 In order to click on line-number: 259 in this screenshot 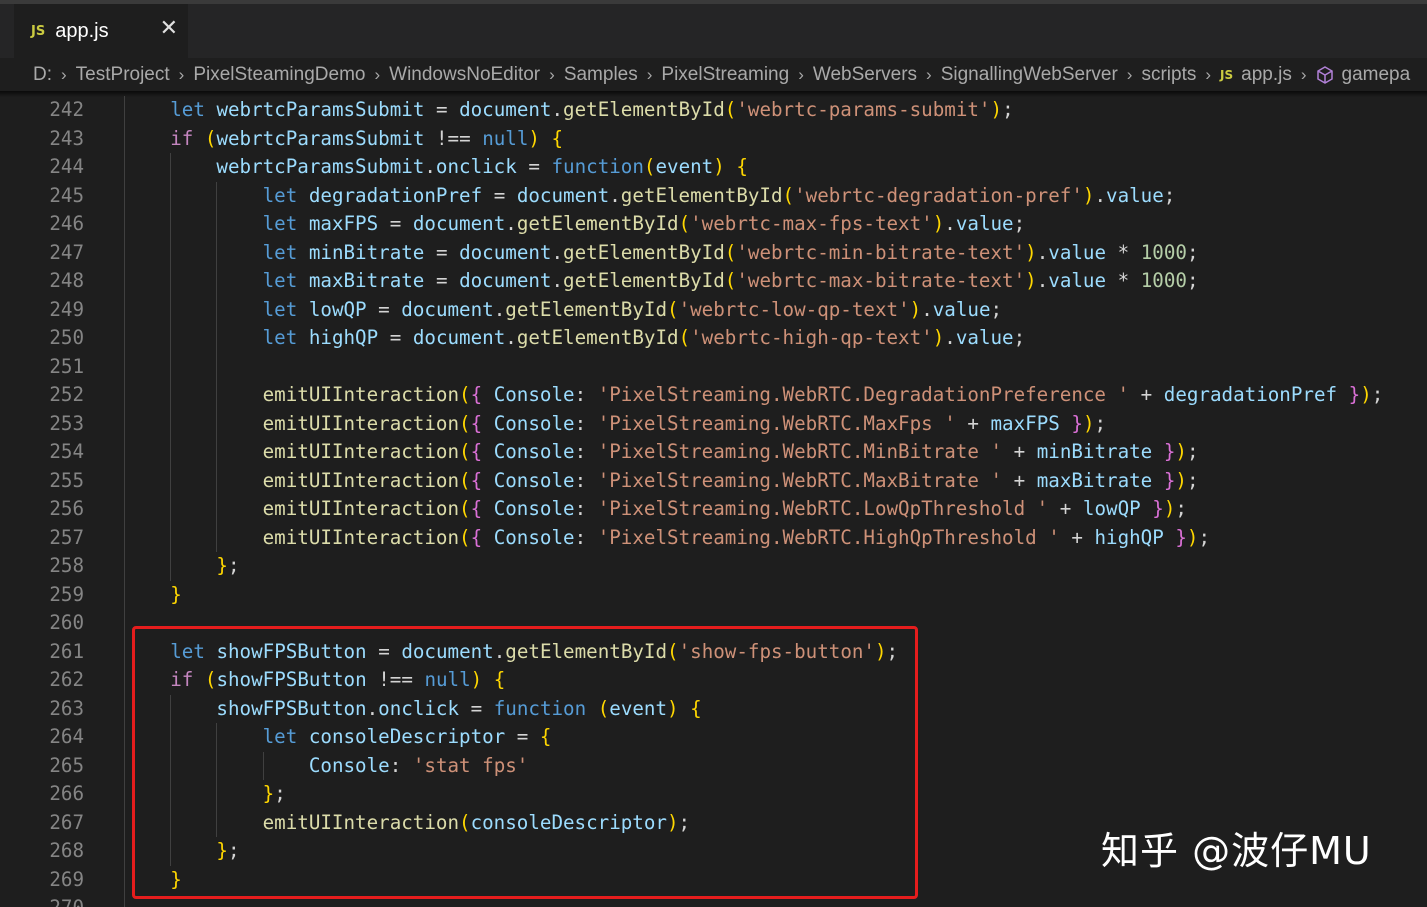, I will do `click(66, 594)`.